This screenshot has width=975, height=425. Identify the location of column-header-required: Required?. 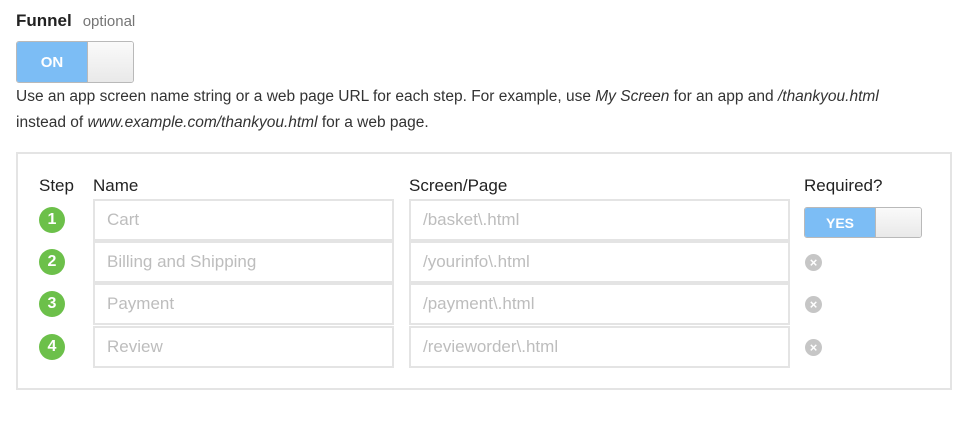
(843, 185).